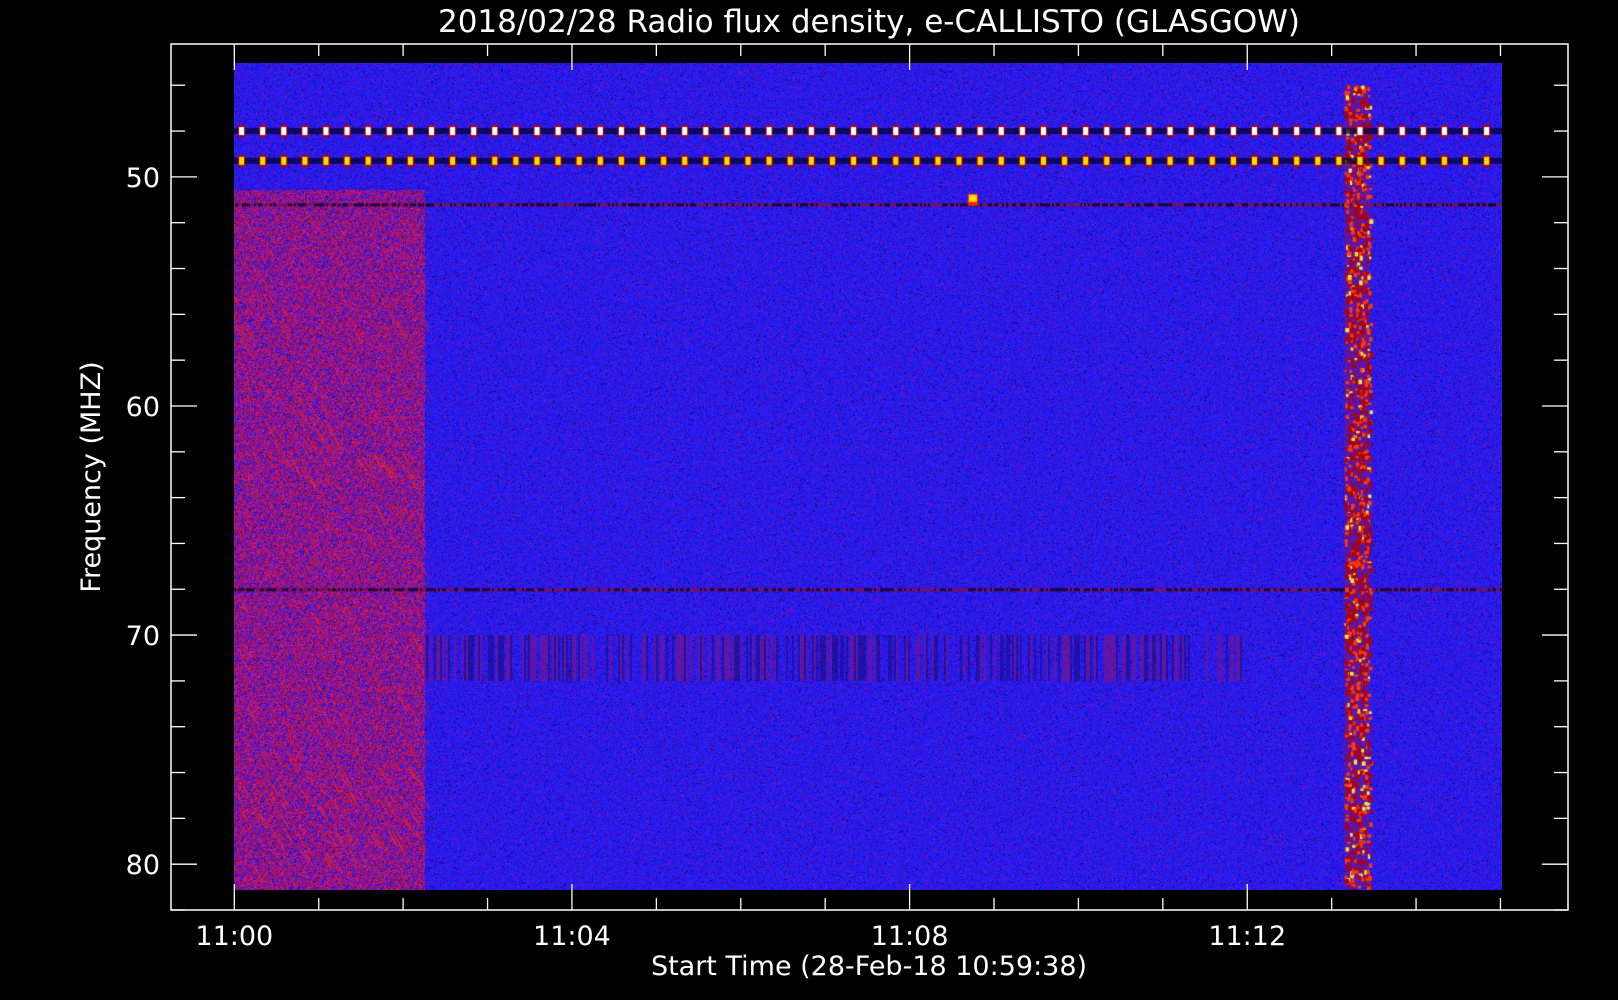  What do you see at coordinates (572, 936) in the screenshot?
I see `x-tick-label: 11:04` at bounding box center [572, 936].